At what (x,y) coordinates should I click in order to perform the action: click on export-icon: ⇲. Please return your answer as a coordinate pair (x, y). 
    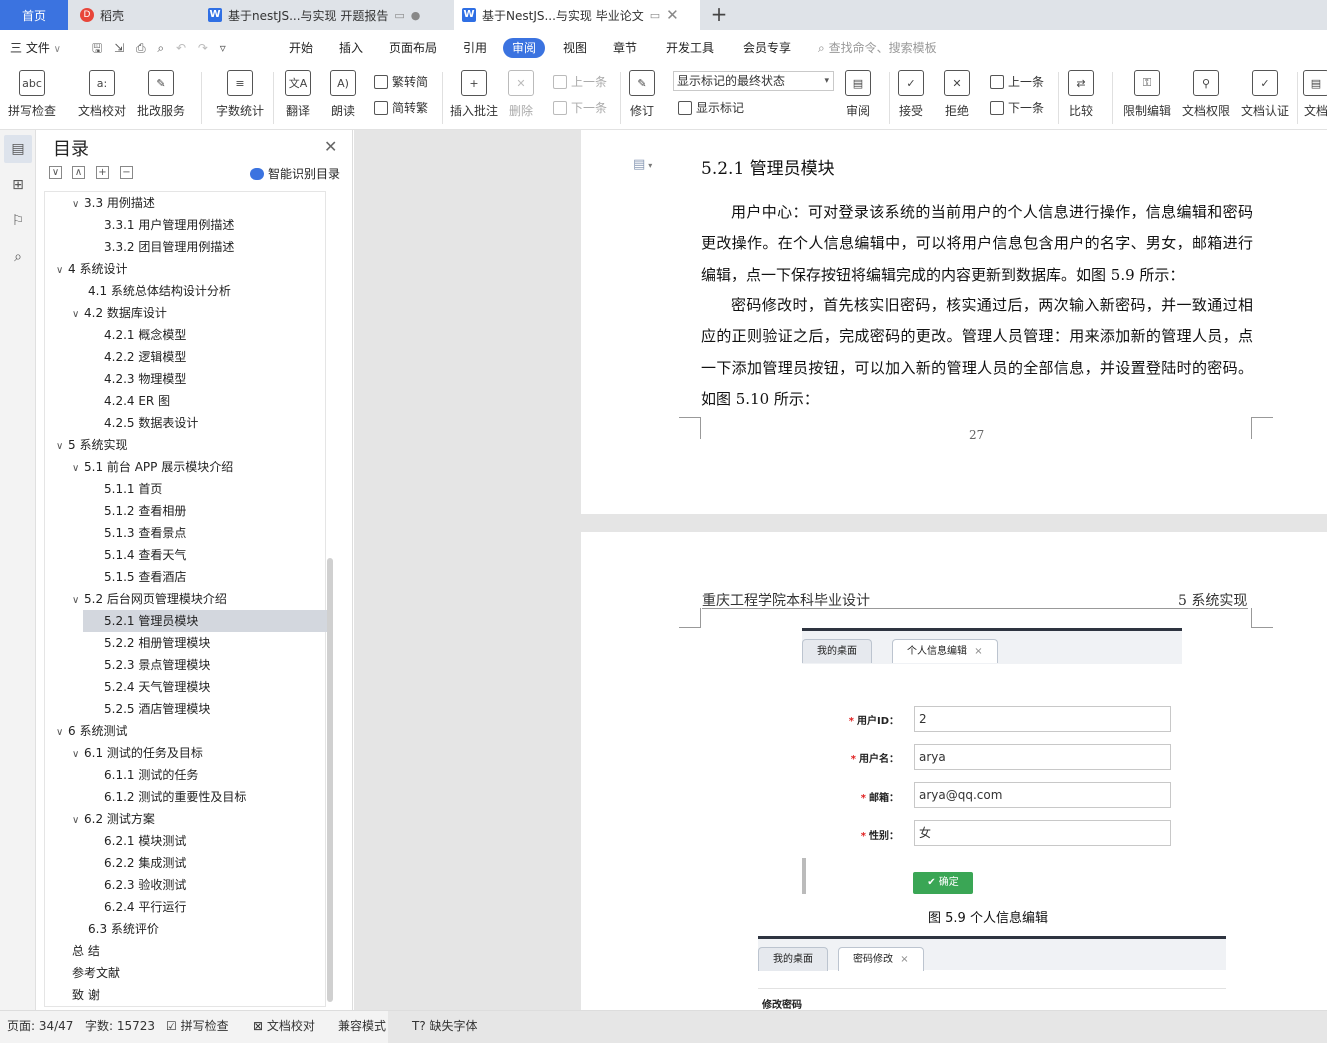
    Looking at the image, I should click on (119, 48).